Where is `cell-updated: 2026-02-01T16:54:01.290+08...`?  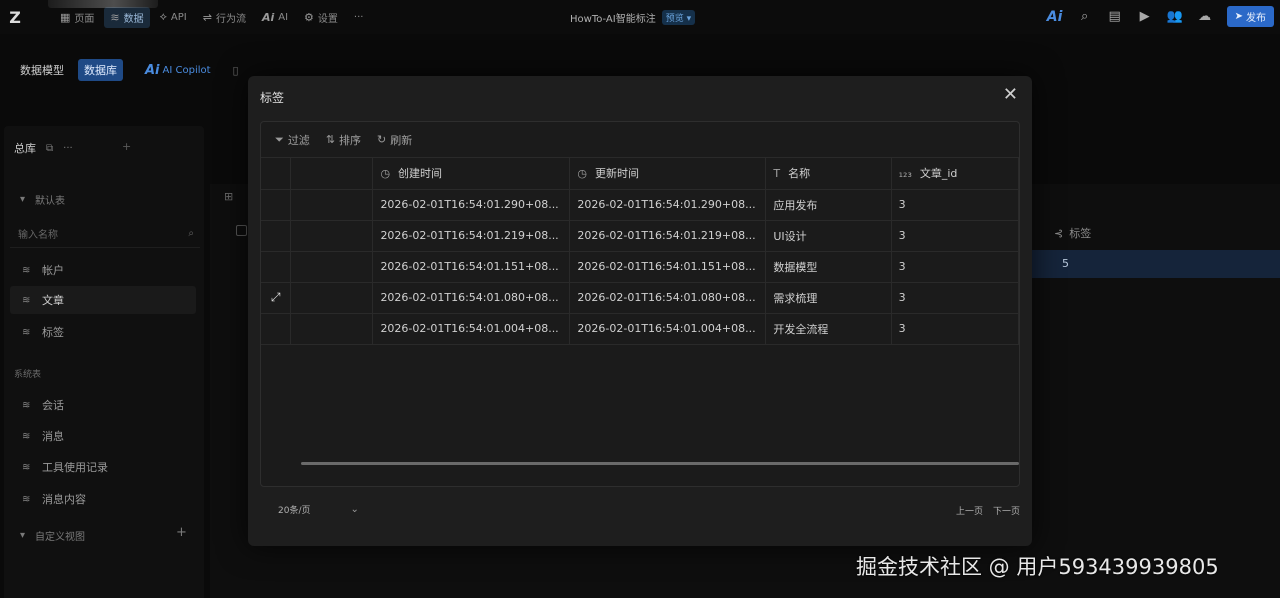 cell-updated: 2026-02-01T16:54:01.290+08... is located at coordinates (668, 205).